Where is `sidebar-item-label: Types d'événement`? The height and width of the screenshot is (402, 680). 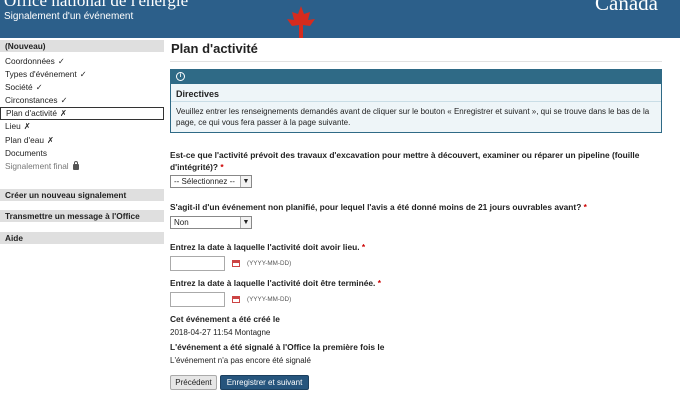
sidebar-item-label: Types d'événement is located at coordinates (41, 74).